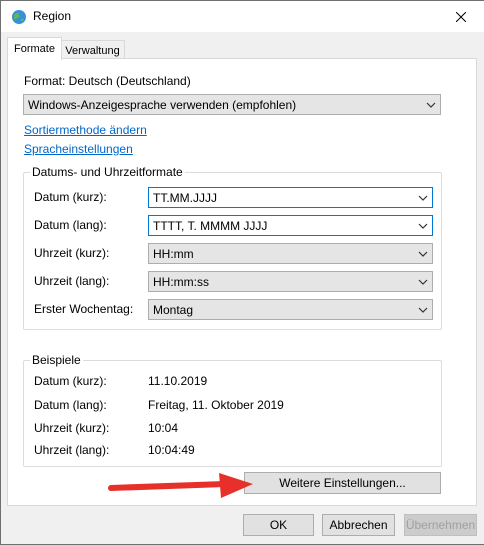  I want to click on short-date-label: Datum (kurz):, so click(70, 197).